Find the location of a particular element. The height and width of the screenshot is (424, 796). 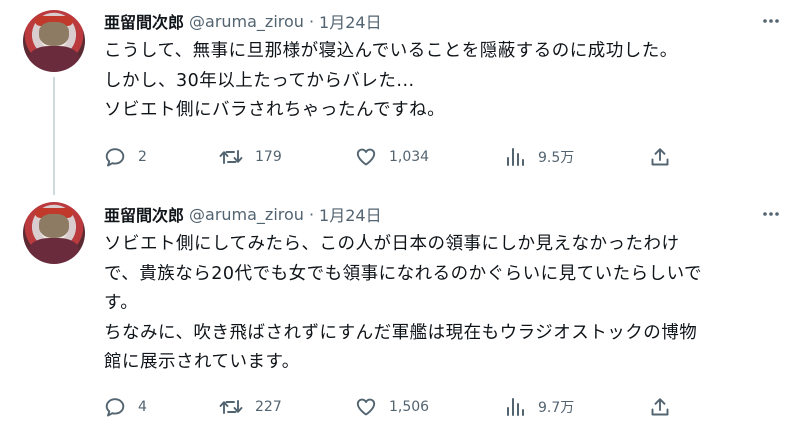

reply-count: 4 is located at coordinates (142, 407).